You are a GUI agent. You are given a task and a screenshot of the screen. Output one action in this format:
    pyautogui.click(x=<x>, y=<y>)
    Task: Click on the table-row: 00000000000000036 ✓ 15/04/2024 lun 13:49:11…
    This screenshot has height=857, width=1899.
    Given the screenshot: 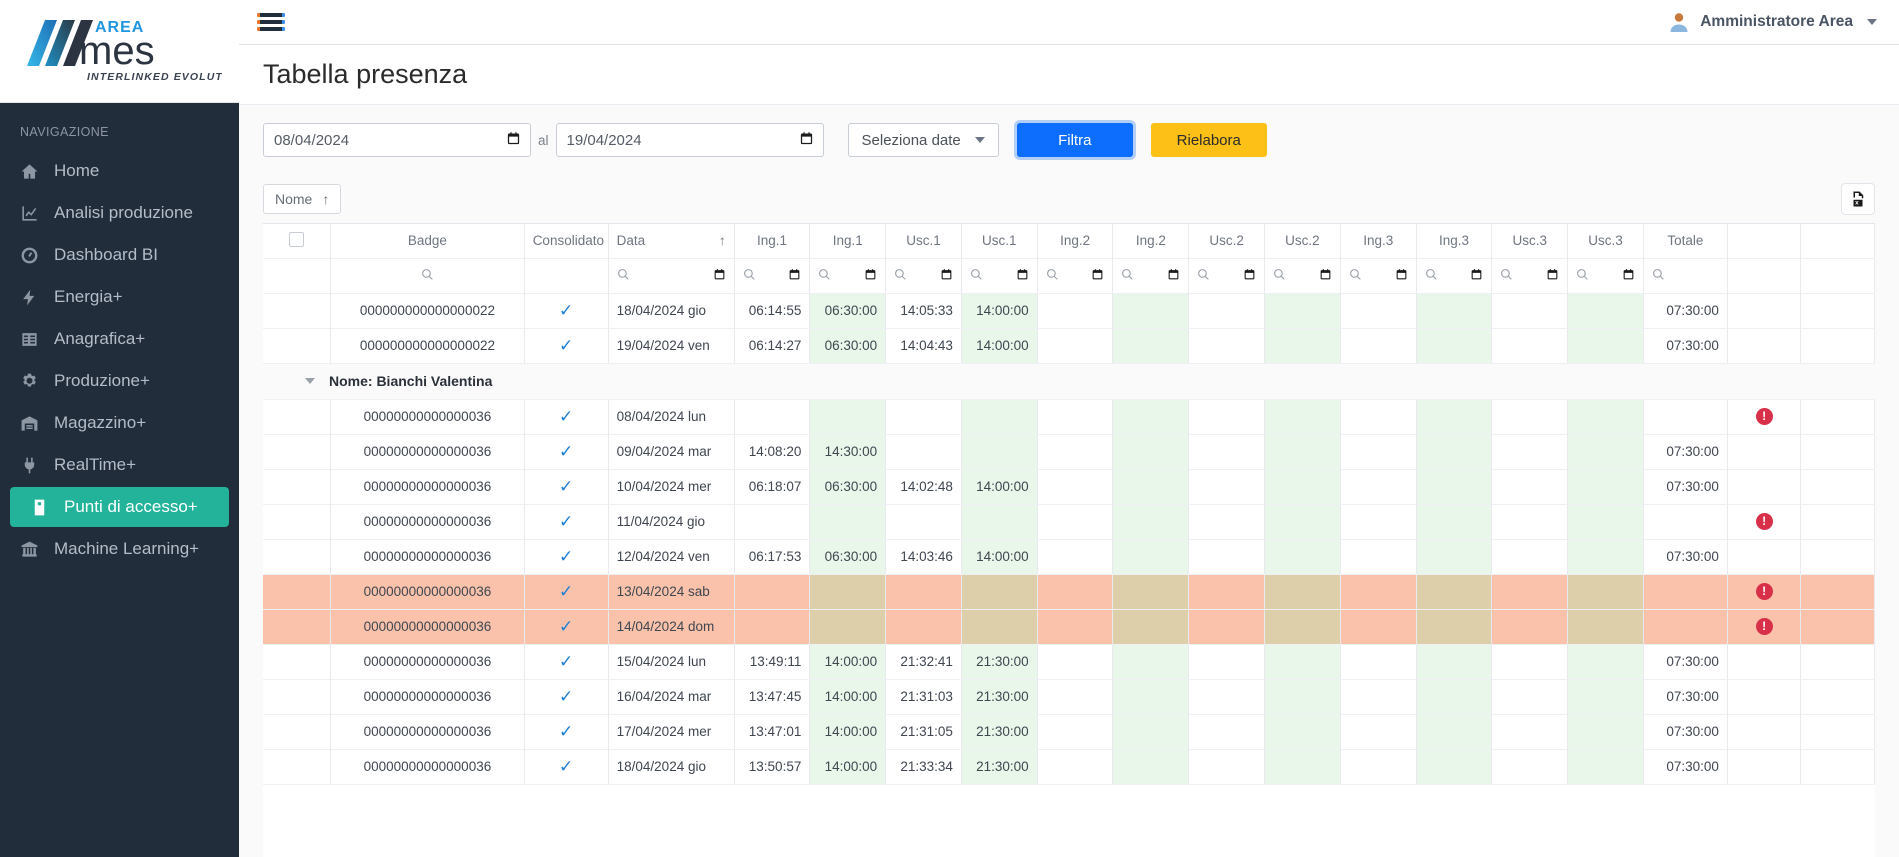 What is the action you would take?
    pyautogui.click(x=1069, y=662)
    